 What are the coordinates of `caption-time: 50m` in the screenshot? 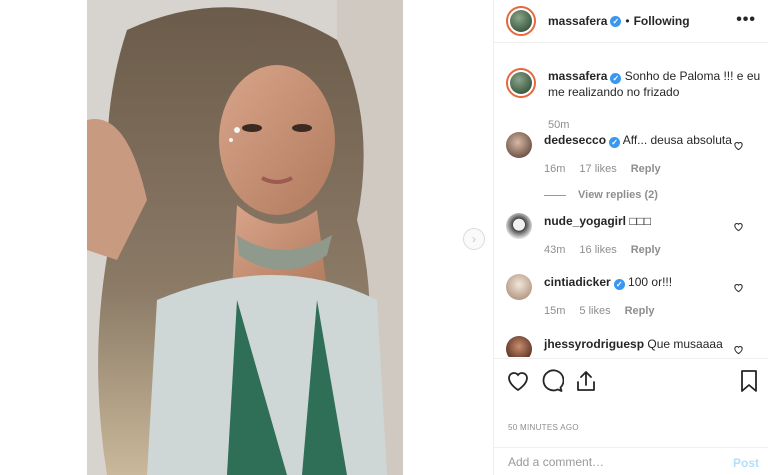 It's located at (559, 125).